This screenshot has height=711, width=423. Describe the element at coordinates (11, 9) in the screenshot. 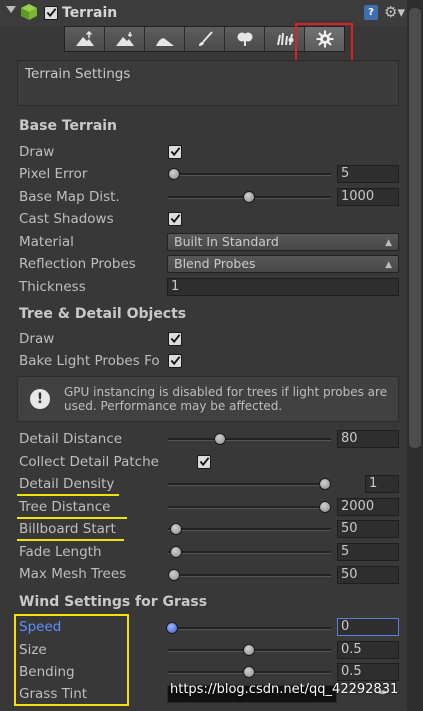

I see `foldout-arrow-icon` at that location.